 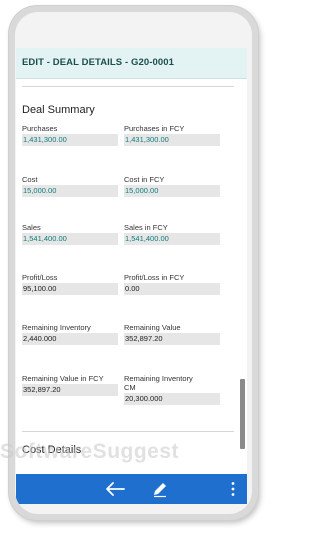 What do you see at coordinates (70, 191) in the screenshot?
I see `cost-value: 15,000.00` at bounding box center [70, 191].